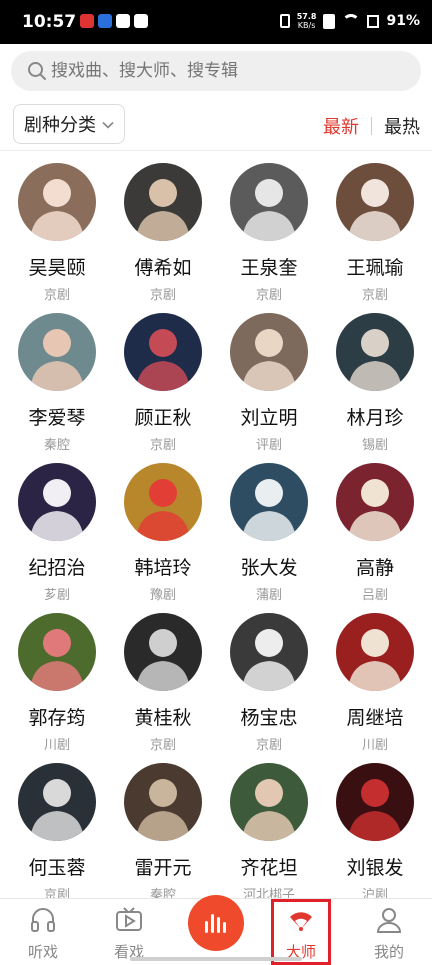  What do you see at coordinates (374, 595) in the screenshot?
I see `artist-genre: 吕剧` at bounding box center [374, 595].